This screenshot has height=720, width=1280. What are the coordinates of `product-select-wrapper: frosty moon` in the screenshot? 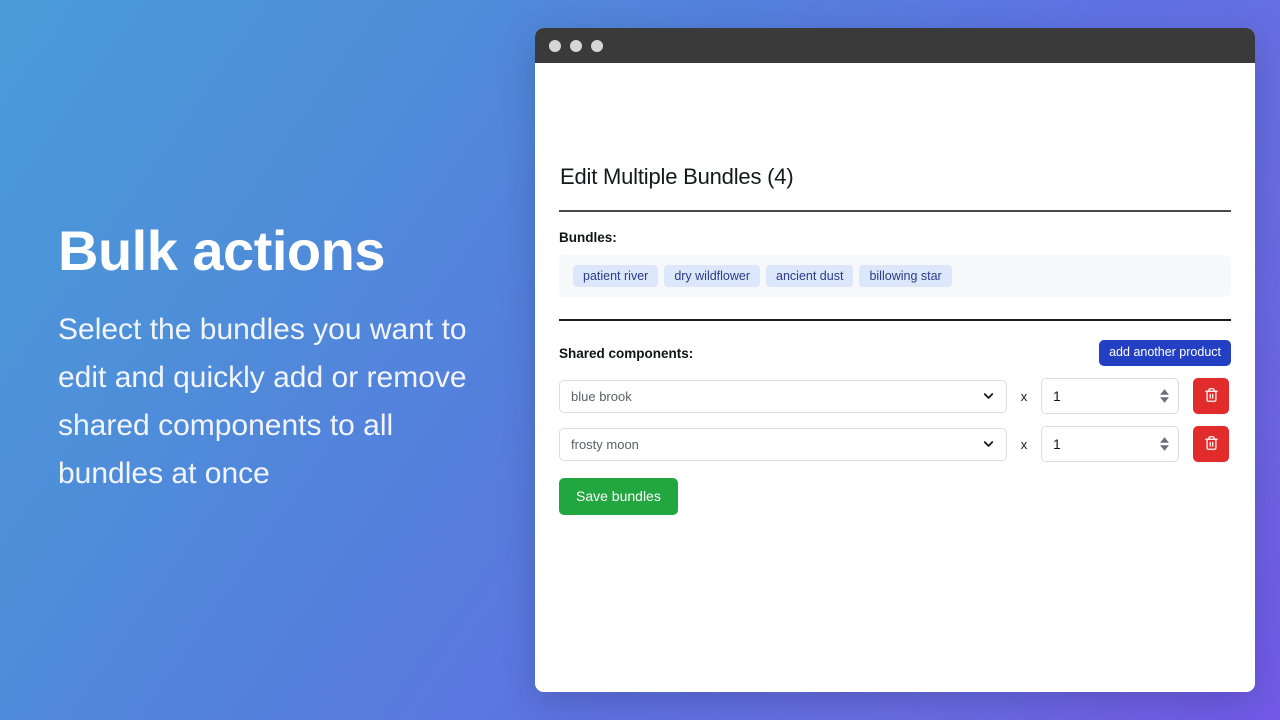 It's located at (783, 444).